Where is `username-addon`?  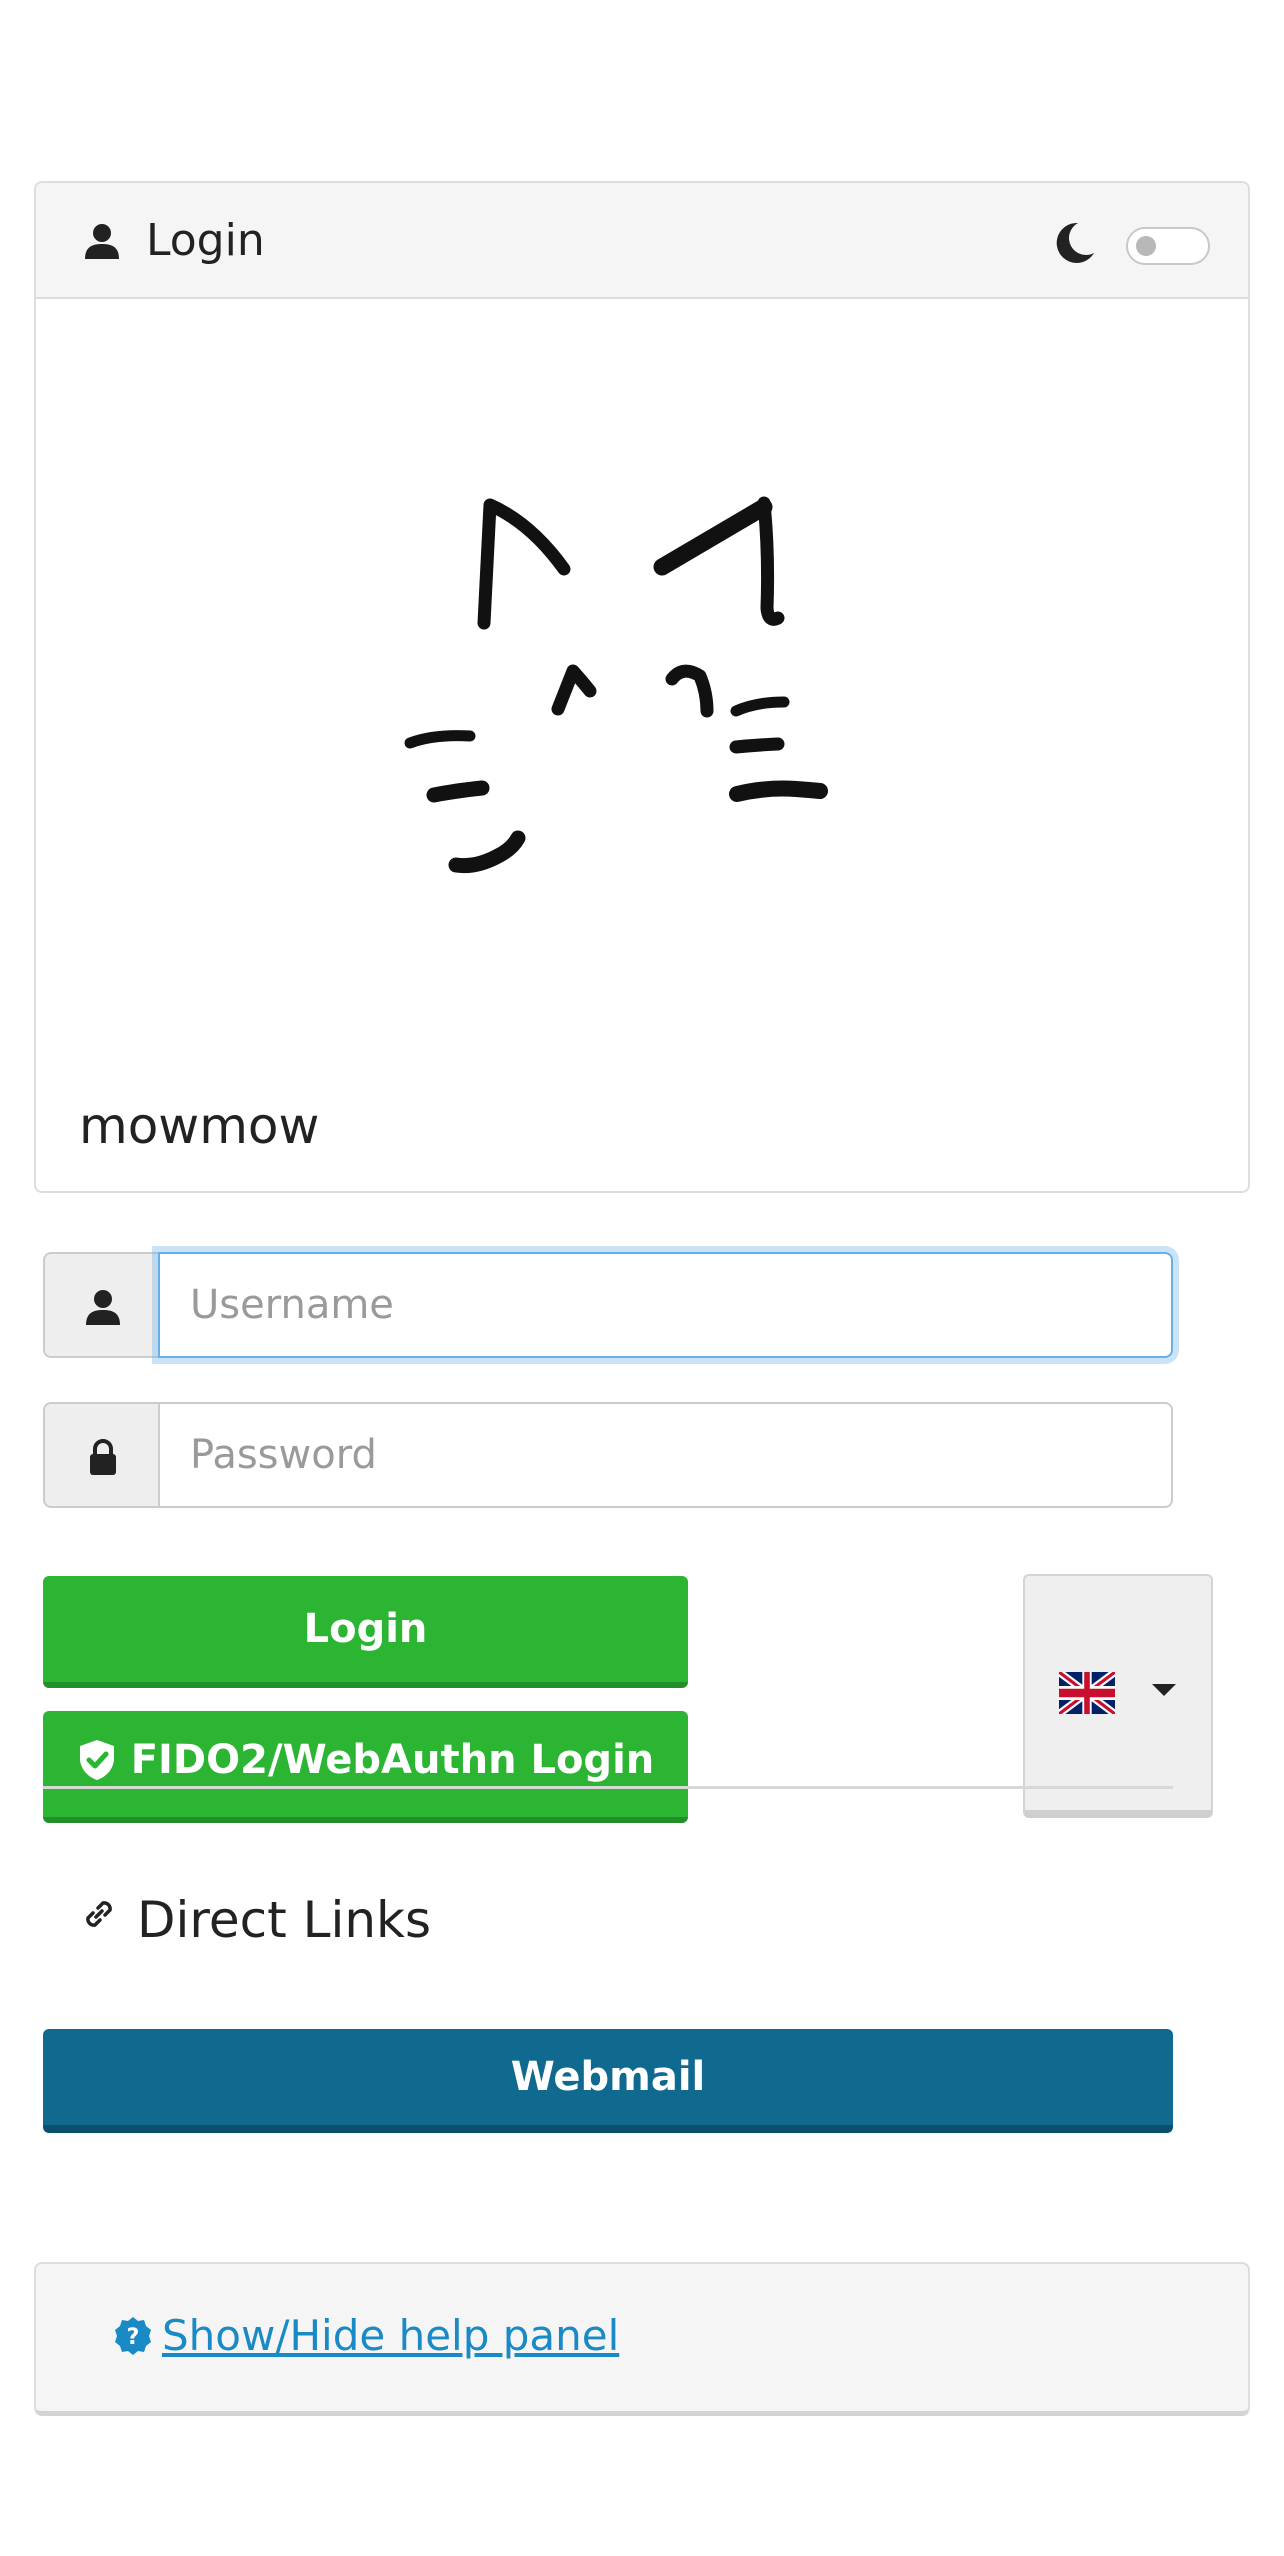 username-addon is located at coordinates (101, 1305).